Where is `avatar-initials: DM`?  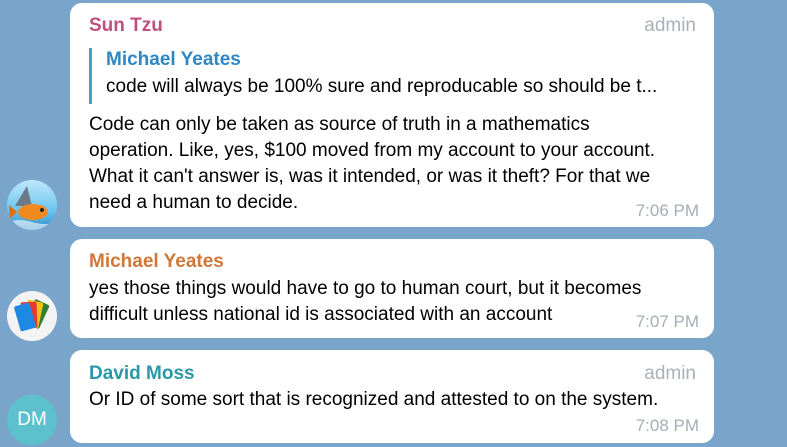
avatar-initials: DM is located at coordinates (32, 420).